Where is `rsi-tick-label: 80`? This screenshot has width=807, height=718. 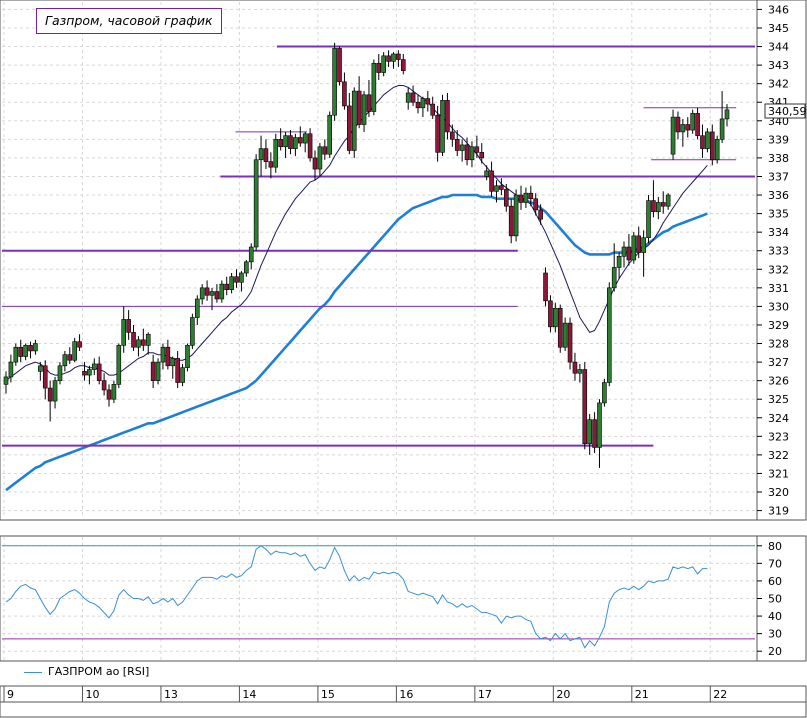 rsi-tick-label: 80 is located at coordinates (775, 546).